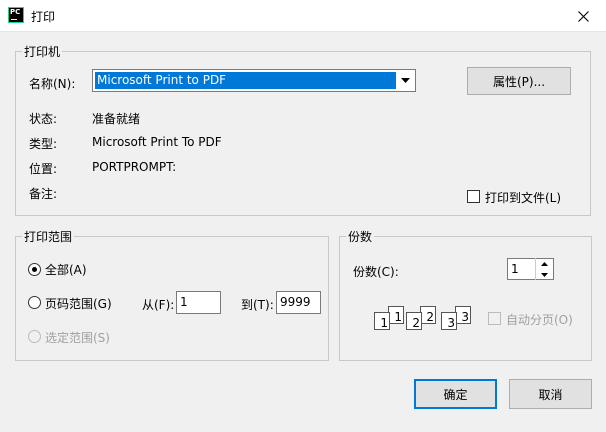  Describe the element at coordinates (544, 263) in the screenshot. I see `spin-up-icon` at that location.